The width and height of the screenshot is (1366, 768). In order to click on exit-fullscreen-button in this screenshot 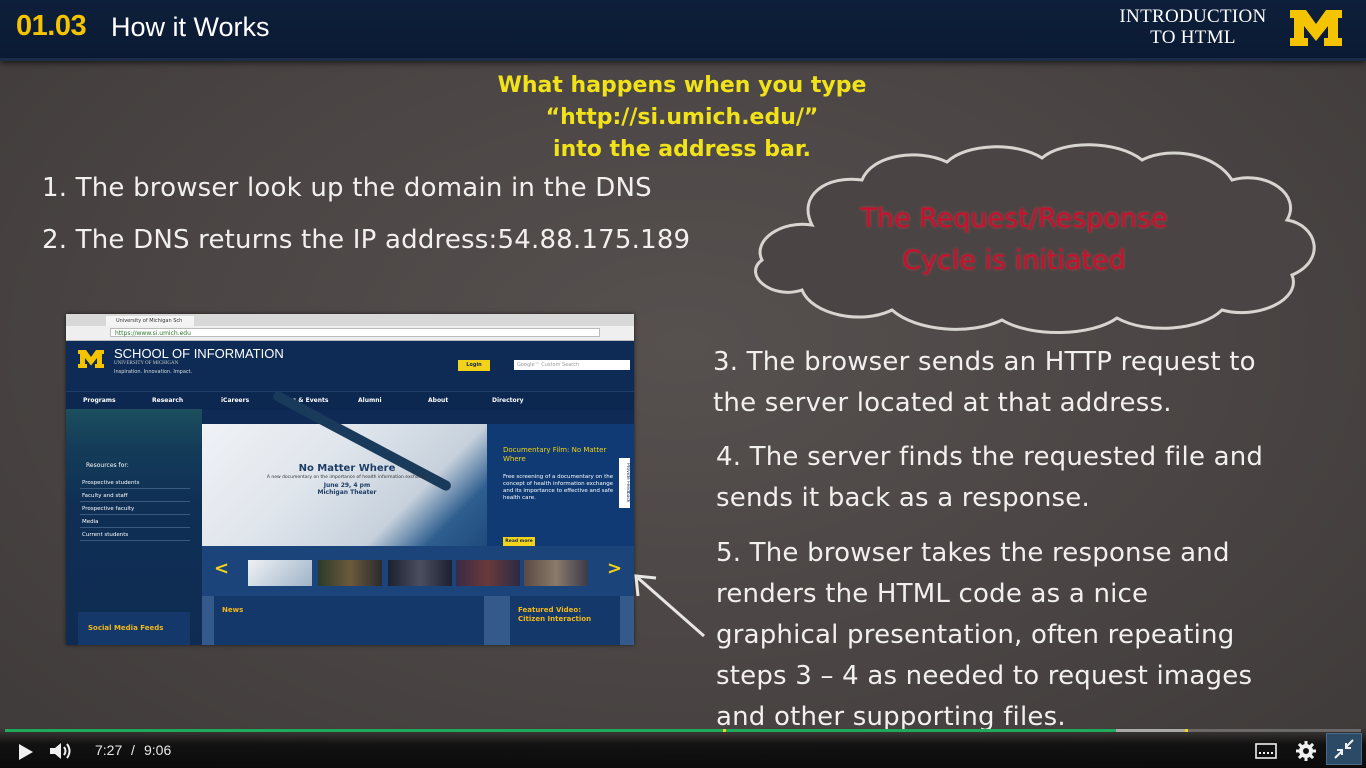, I will do `click(1344, 749)`.